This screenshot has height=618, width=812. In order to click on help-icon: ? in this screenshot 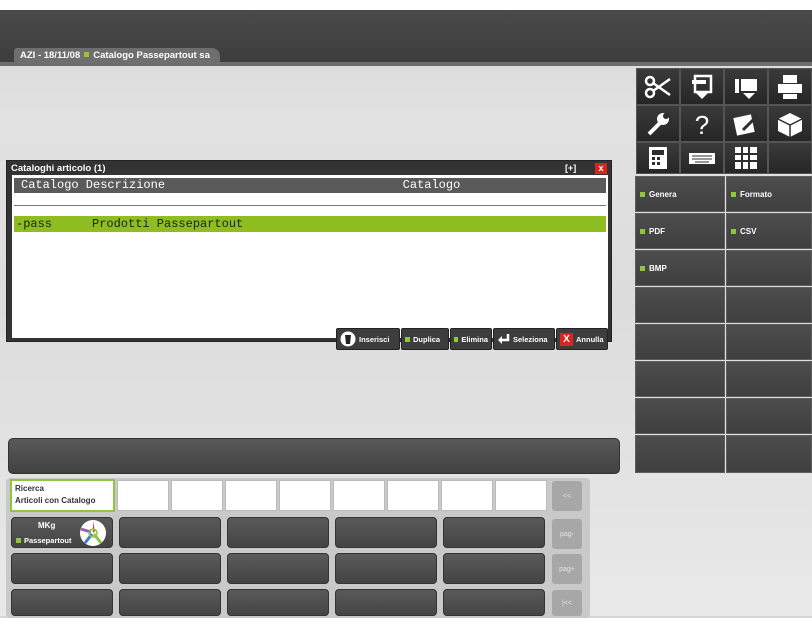, I will do `click(702, 123)`.